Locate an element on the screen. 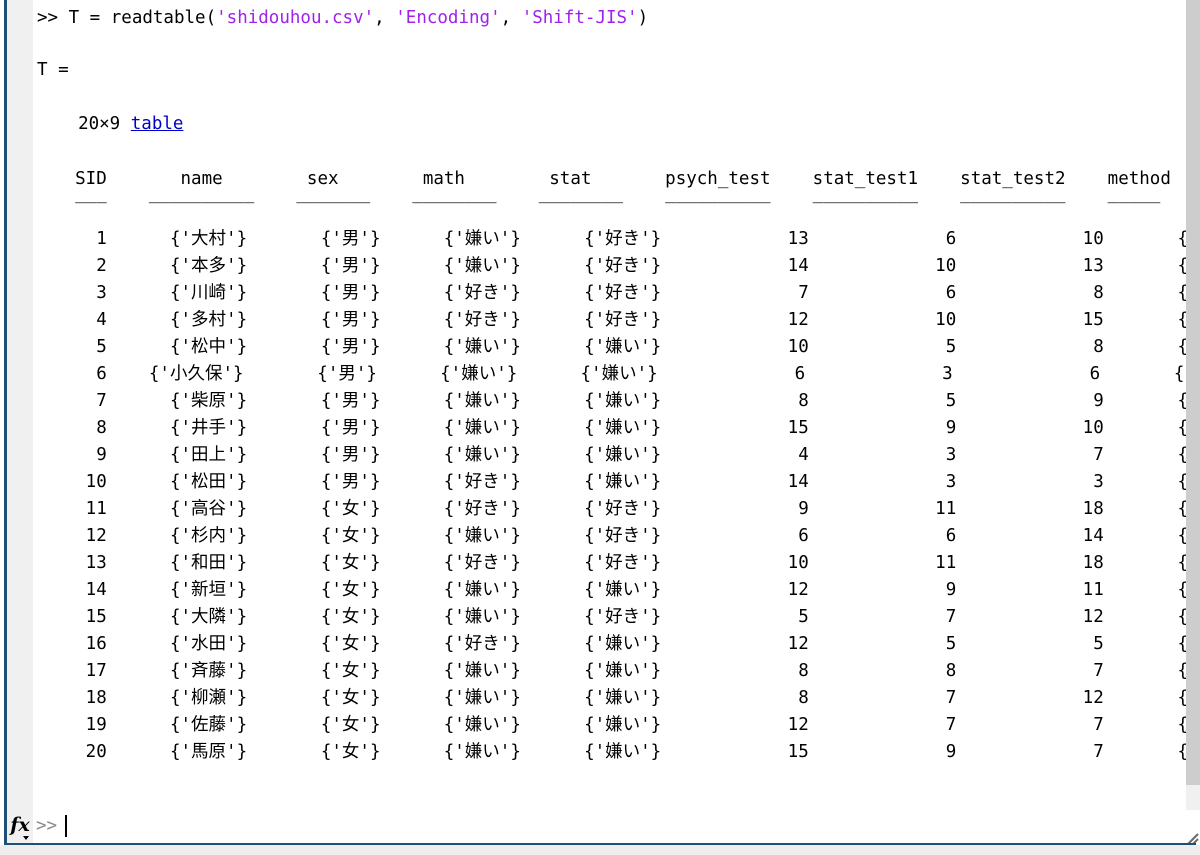 Image resolution: width=1200 pixels, height=855 pixels. command-close-paren: ) is located at coordinates (643, 18).